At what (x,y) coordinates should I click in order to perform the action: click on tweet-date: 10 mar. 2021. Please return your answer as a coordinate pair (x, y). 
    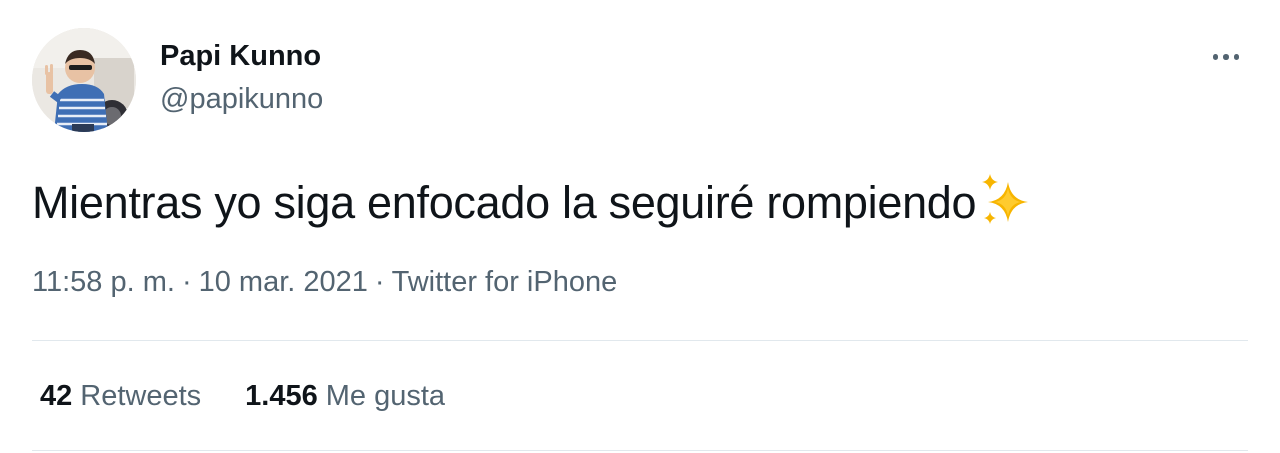
    Looking at the image, I should click on (283, 282).